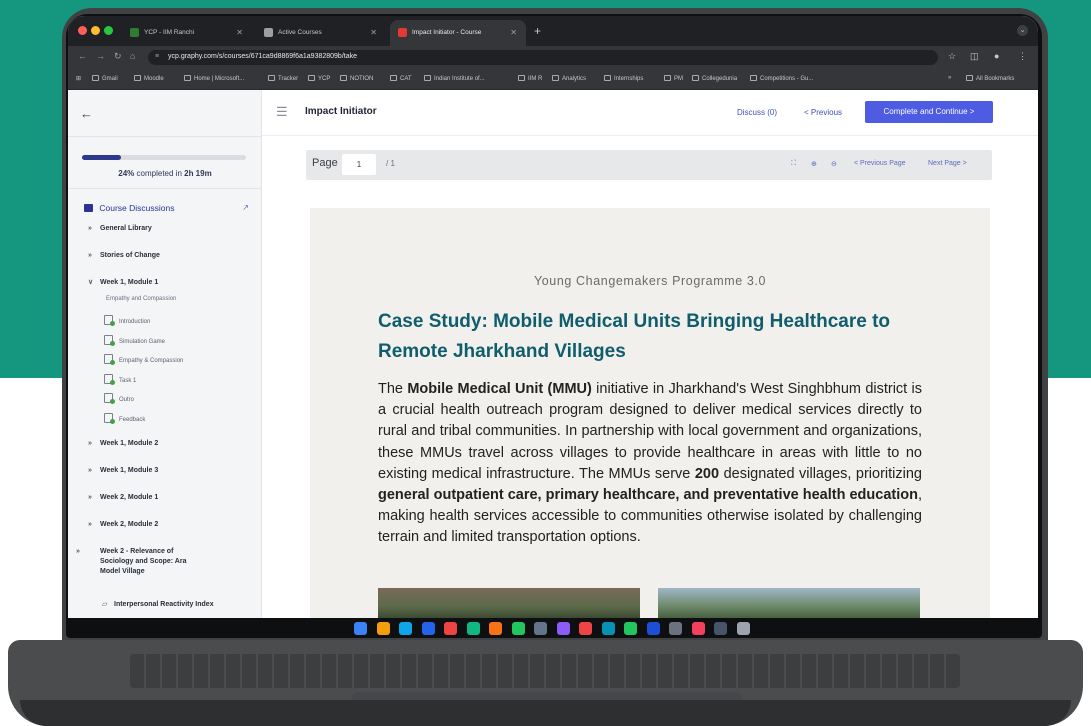 This screenshot has width=1091, height=726. Describe the element at coordinates (834, 164) in the screenshot. I see `zoom-out-icon: ⊖` at that location.